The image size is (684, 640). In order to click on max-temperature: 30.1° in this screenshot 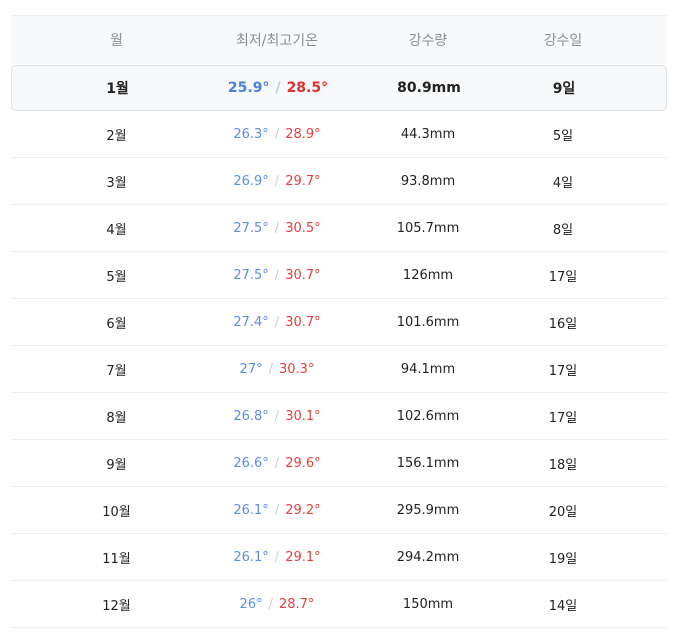, I will do `click(303, 416)`.